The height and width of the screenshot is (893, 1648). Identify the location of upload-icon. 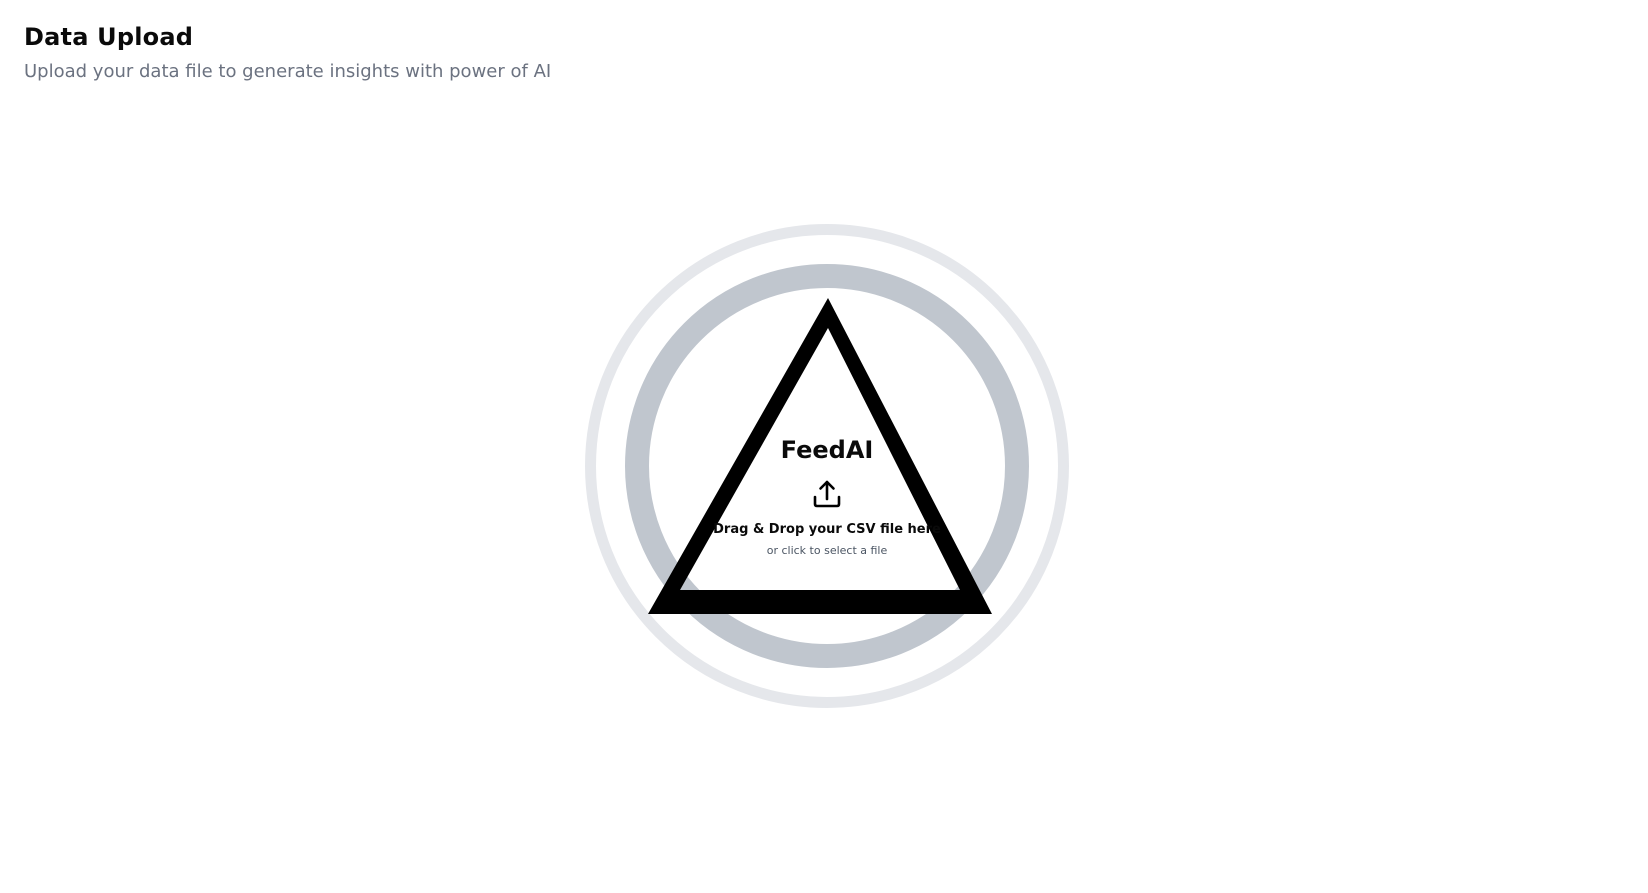
(827, 494).